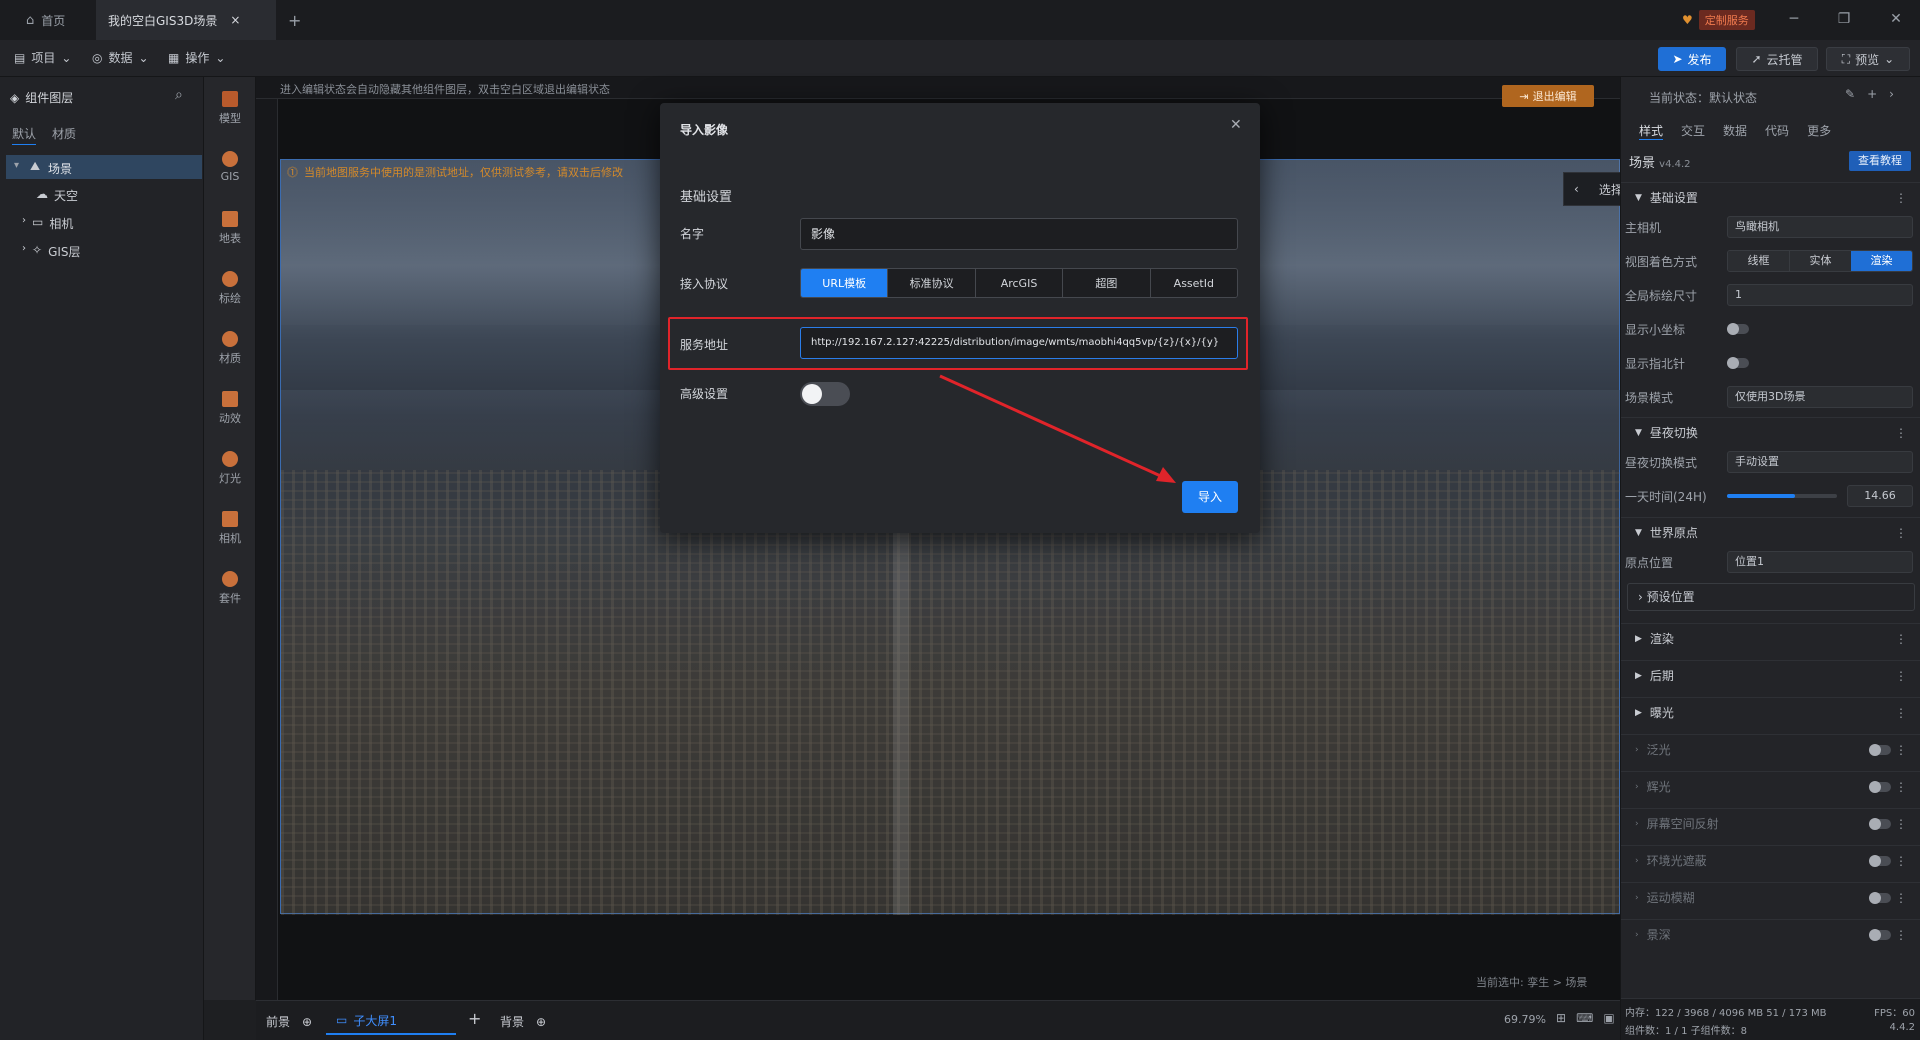 The height and width of the screenshot is (1040, 1920). Describe the element at coordinates (230, 288) in the screenshot. I see `rail-marker: 标绘` at that location.